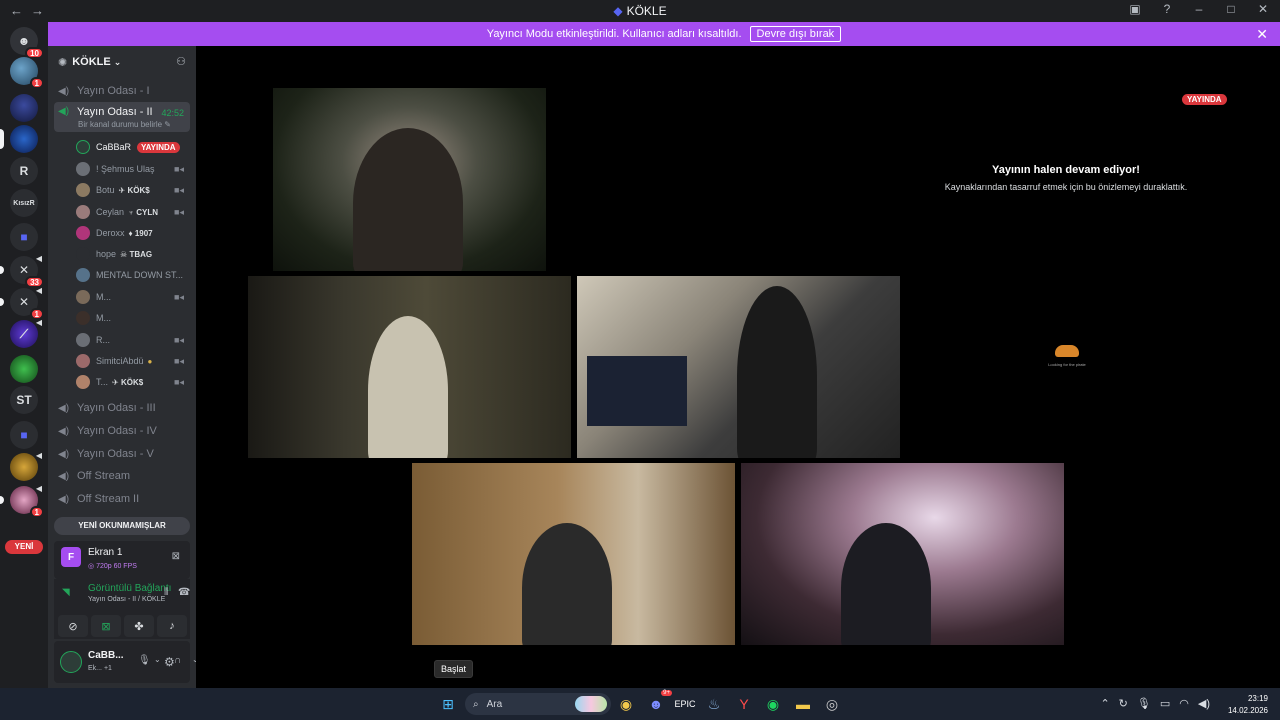 This screenshot has width=1280, height=720. I want to click on network-icon: ◠, so click(1184, 703).